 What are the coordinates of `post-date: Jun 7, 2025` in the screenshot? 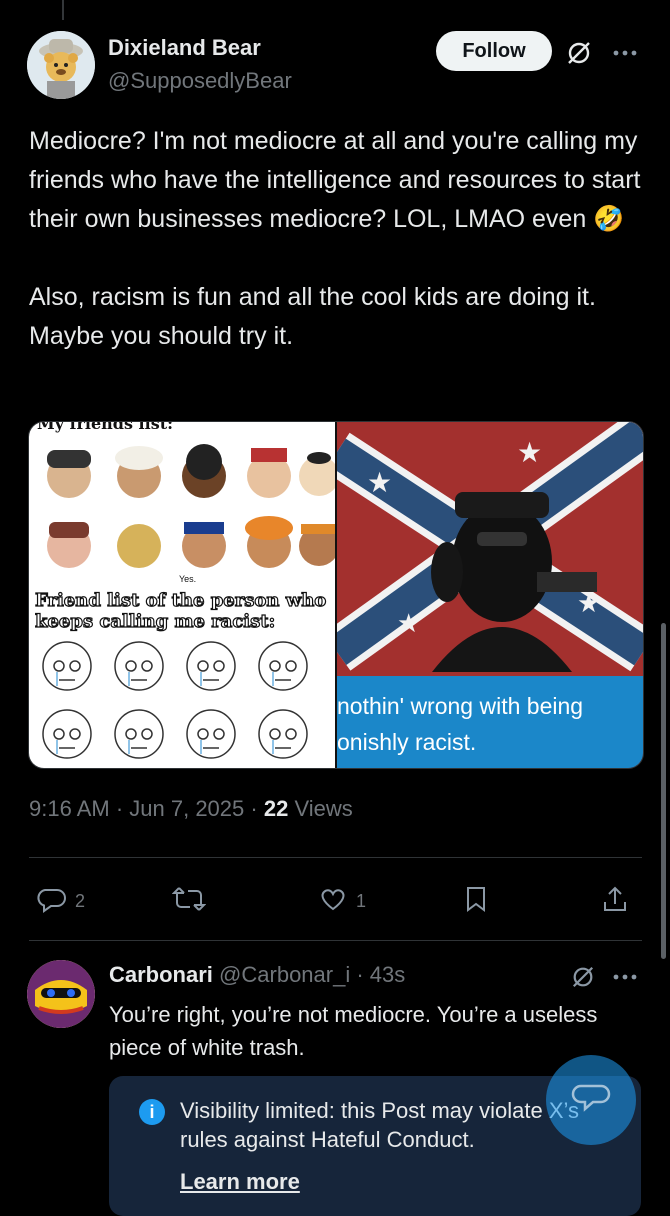 It's located at (187, 808).